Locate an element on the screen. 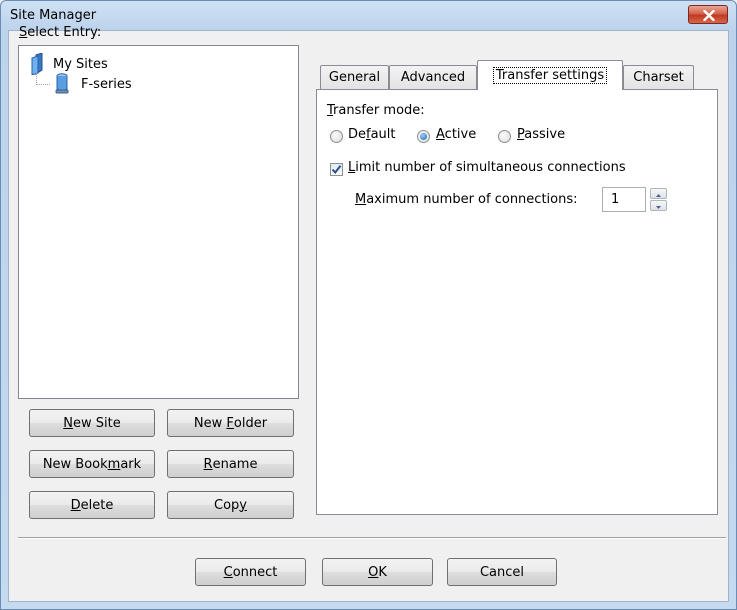 The height and width of the screenshot is (610, 737). limit-connections-checkbox is located at coordinates (336, 169).